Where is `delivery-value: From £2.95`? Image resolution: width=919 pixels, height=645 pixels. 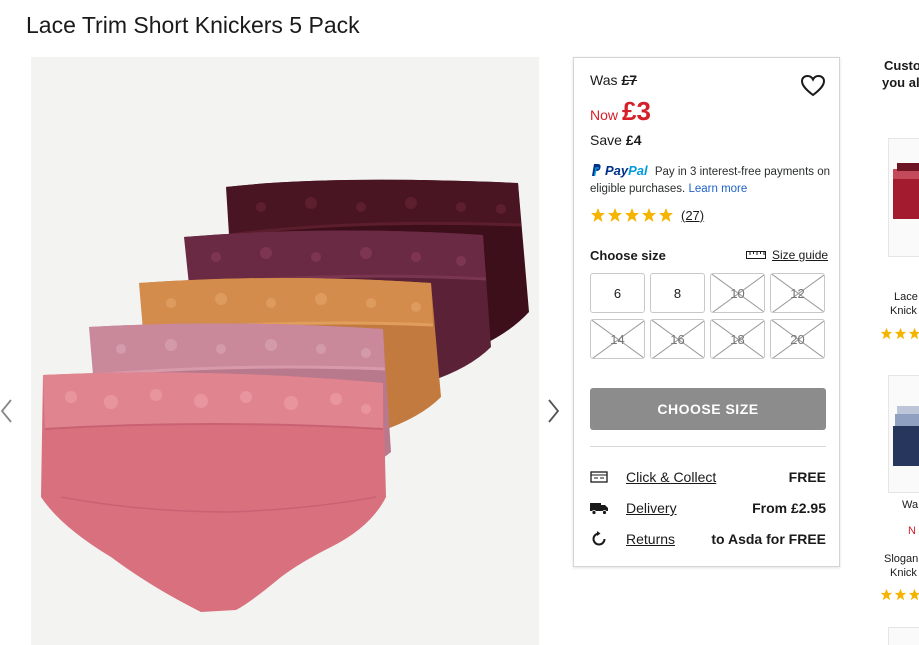 delivery-value: From £2.95 is located at coordinates (789, 508).